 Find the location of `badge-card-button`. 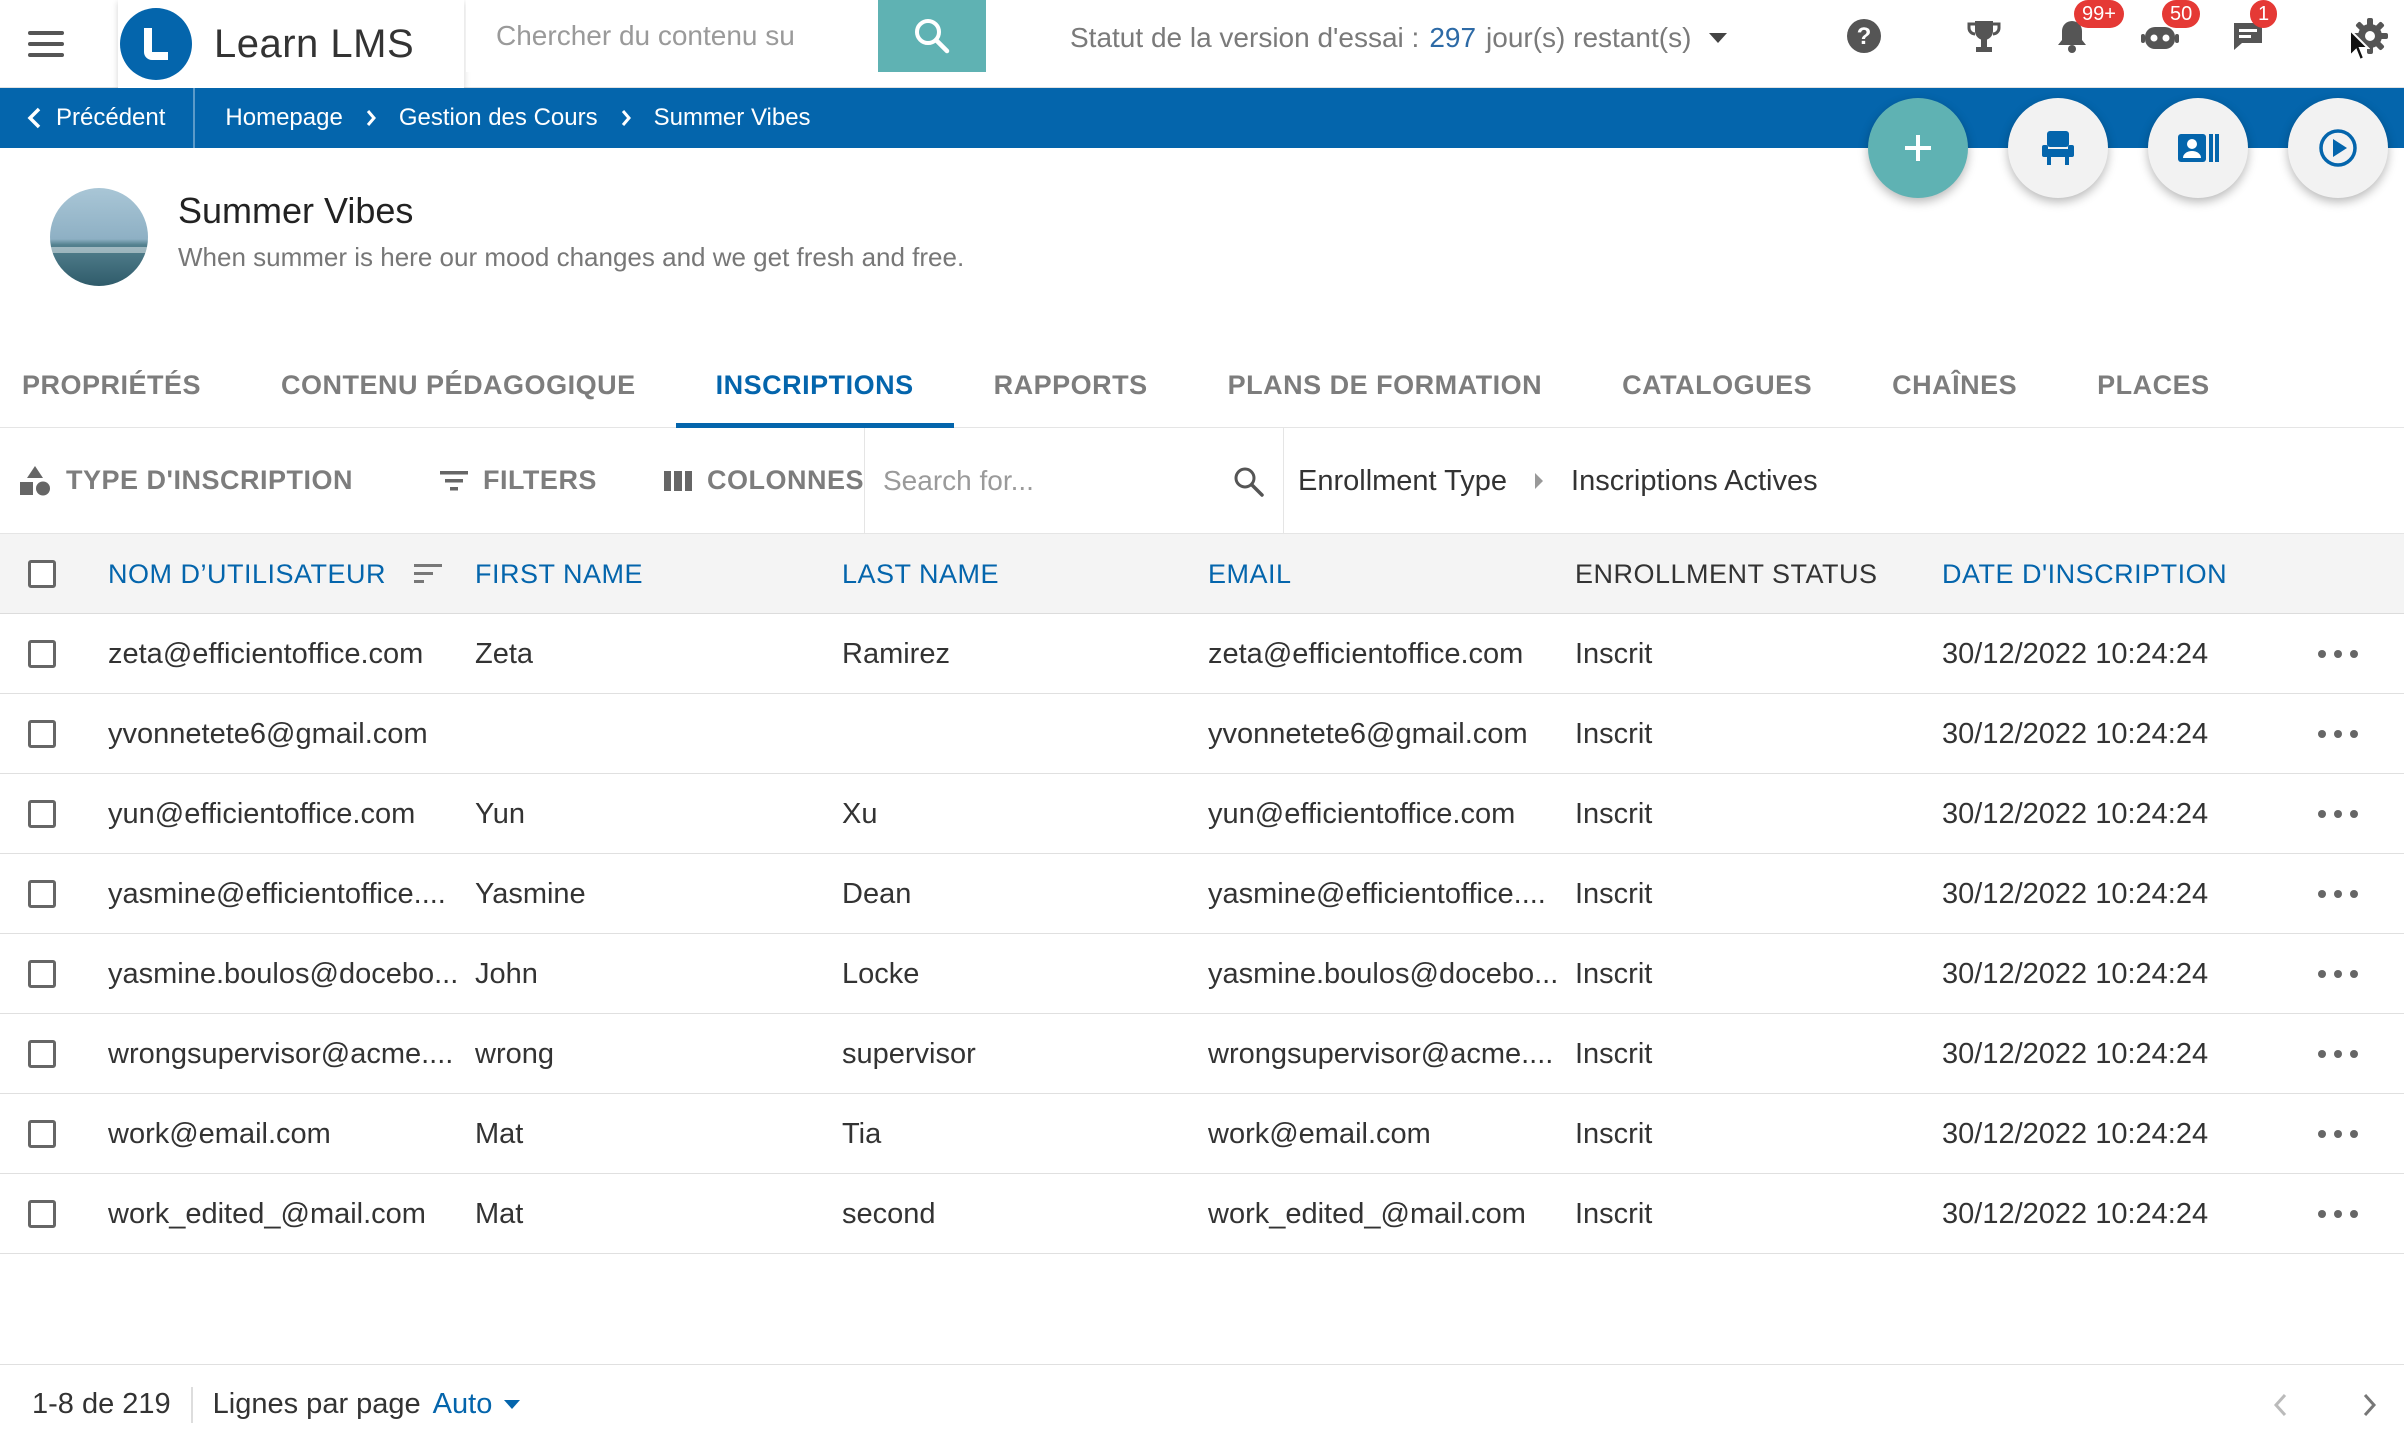

badge-card-button is located at coordinates (2198, 148).